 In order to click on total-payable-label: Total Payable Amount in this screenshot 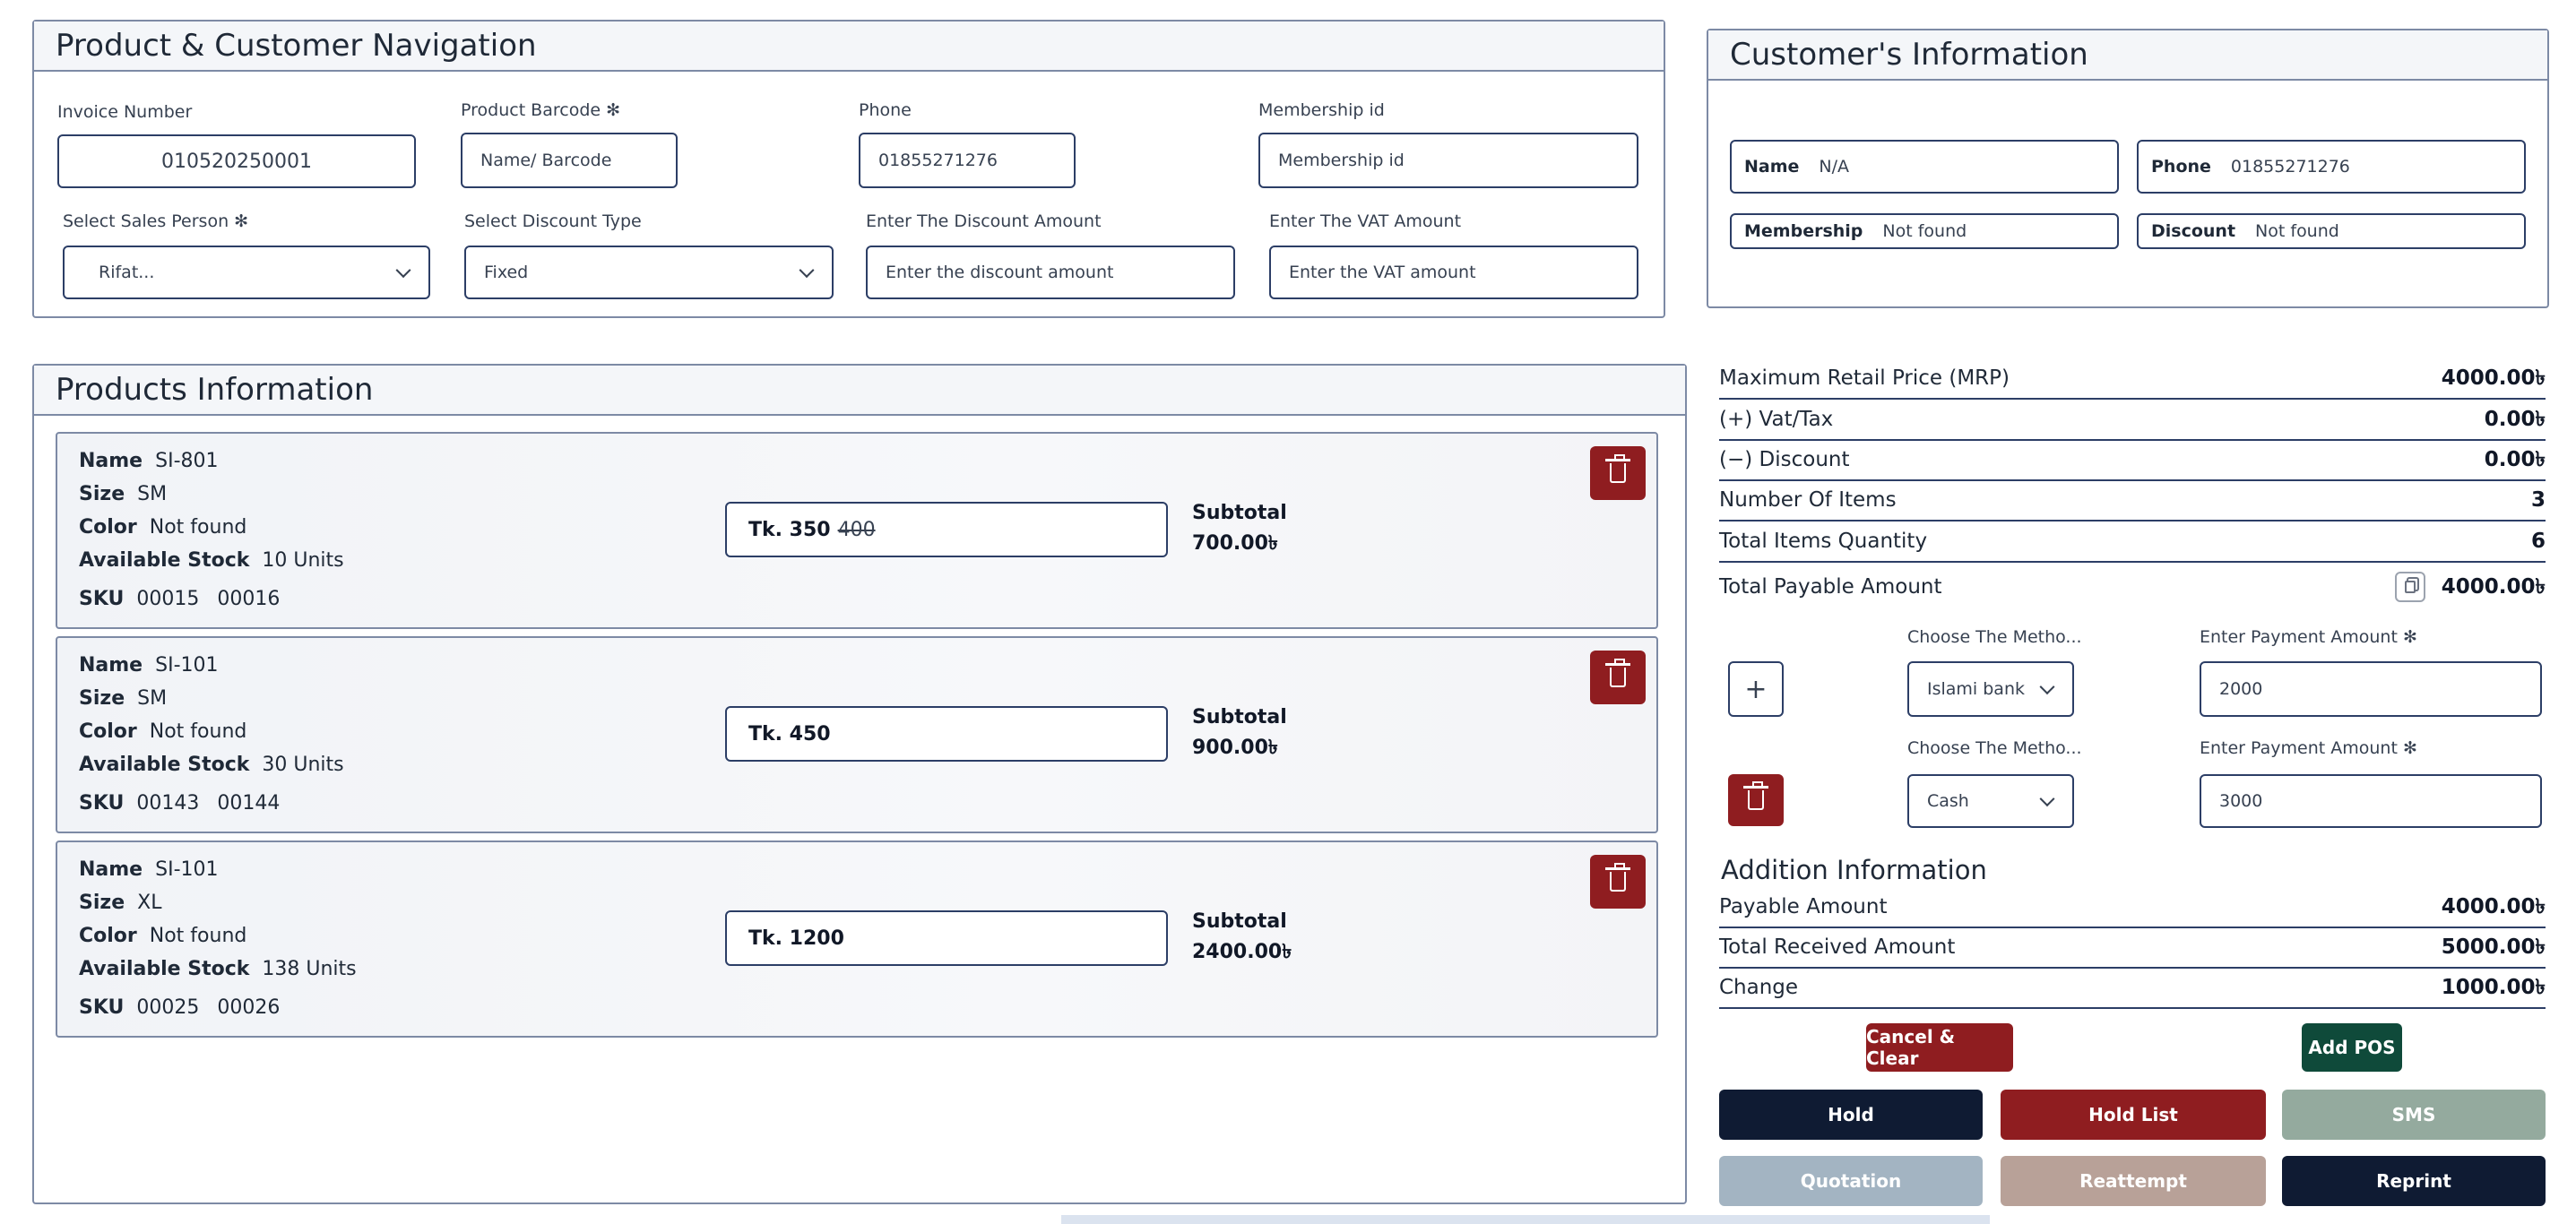, I will do `click(1830, 587)`.